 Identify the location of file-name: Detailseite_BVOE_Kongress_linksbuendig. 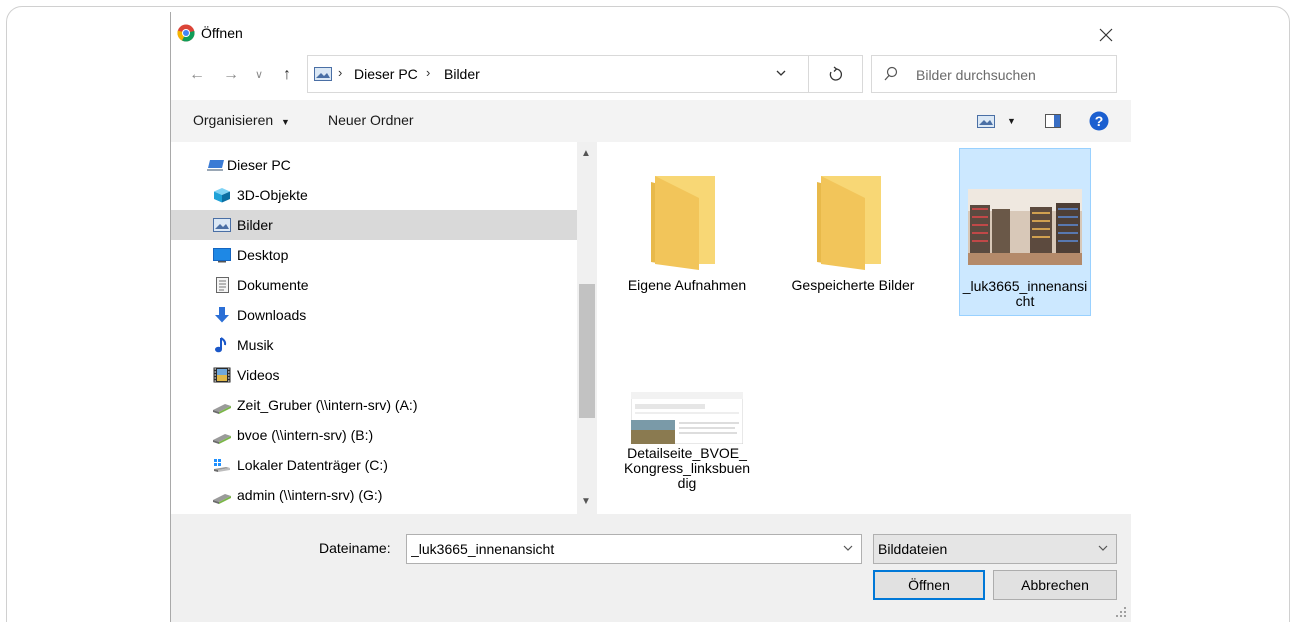
(687, 468).